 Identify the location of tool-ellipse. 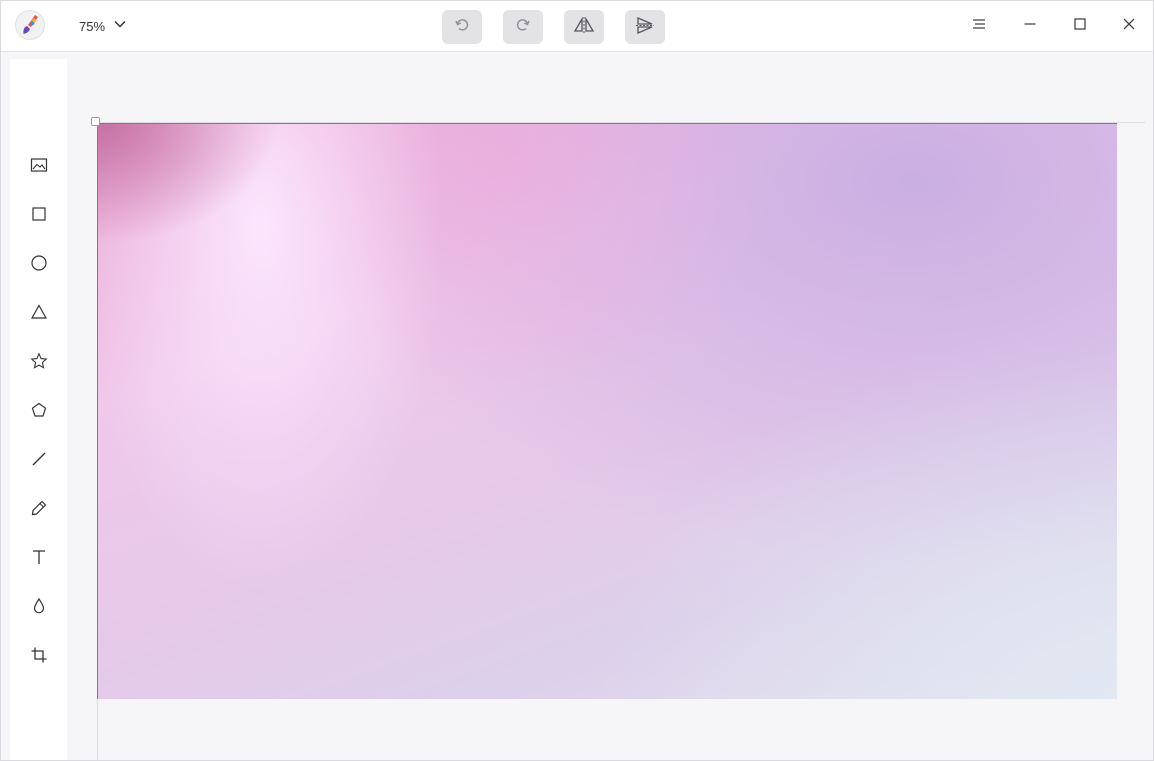
(39, 265).